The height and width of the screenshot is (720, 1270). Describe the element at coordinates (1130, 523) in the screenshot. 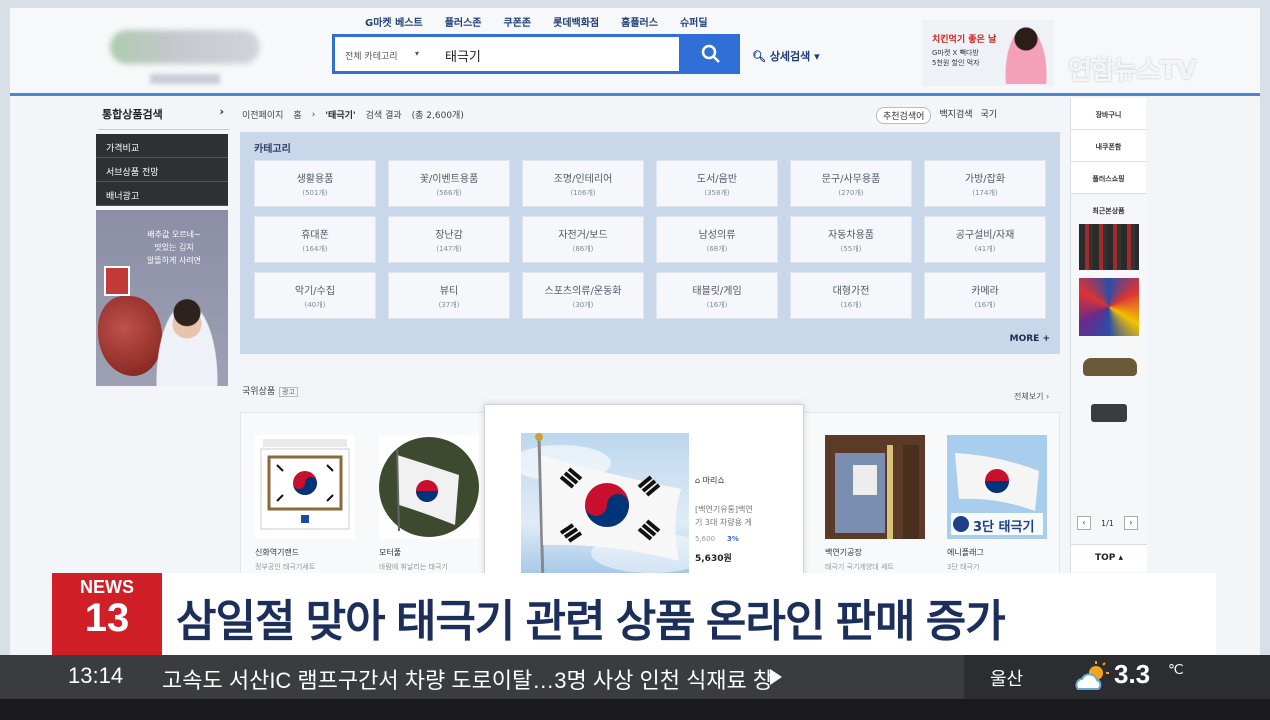

I see `next-page-button: ›` at that location.